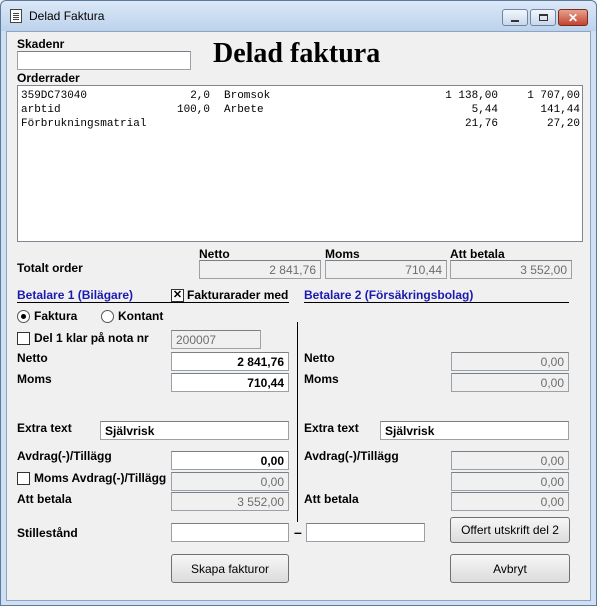  I want to click on del1-label: Del 1 klar på nota nr, so click(91, 338).